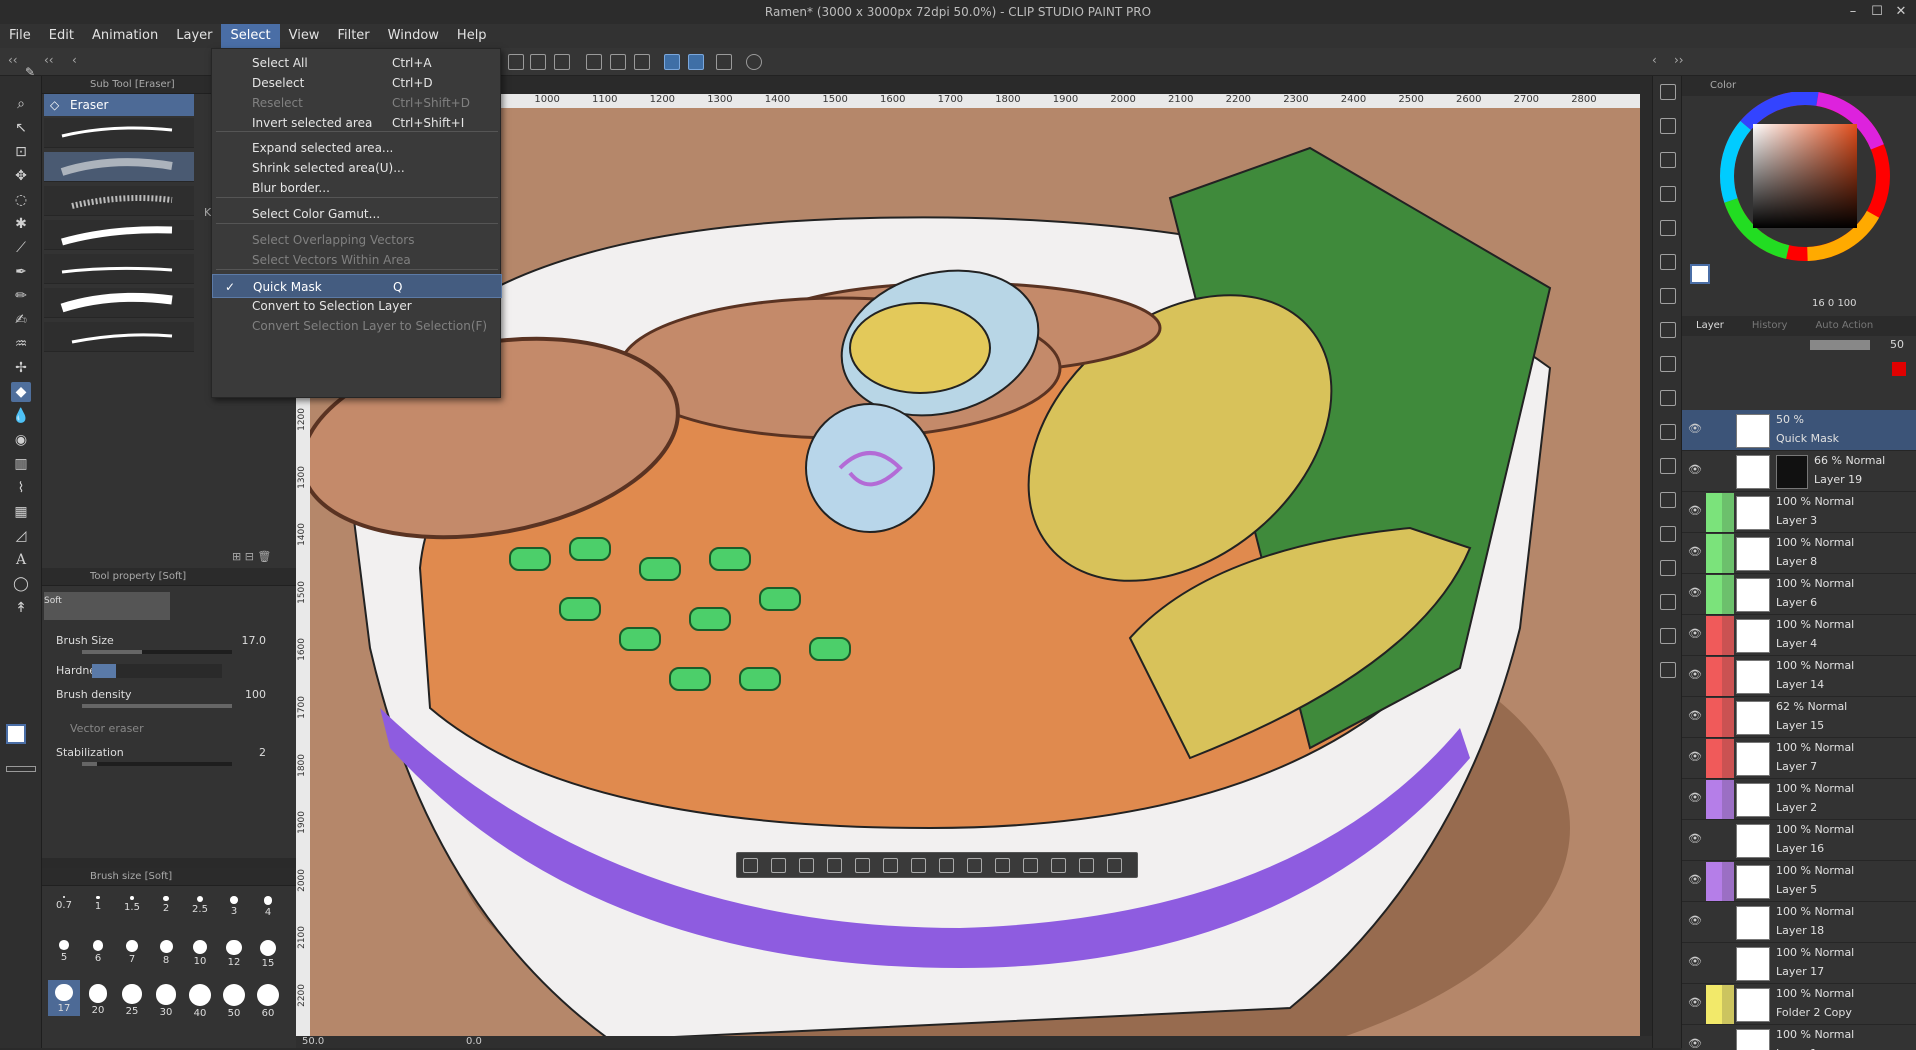  Describe the element at coordinates (200, 954) in the screenshot. I see `brush-size-option: 10` at that location.